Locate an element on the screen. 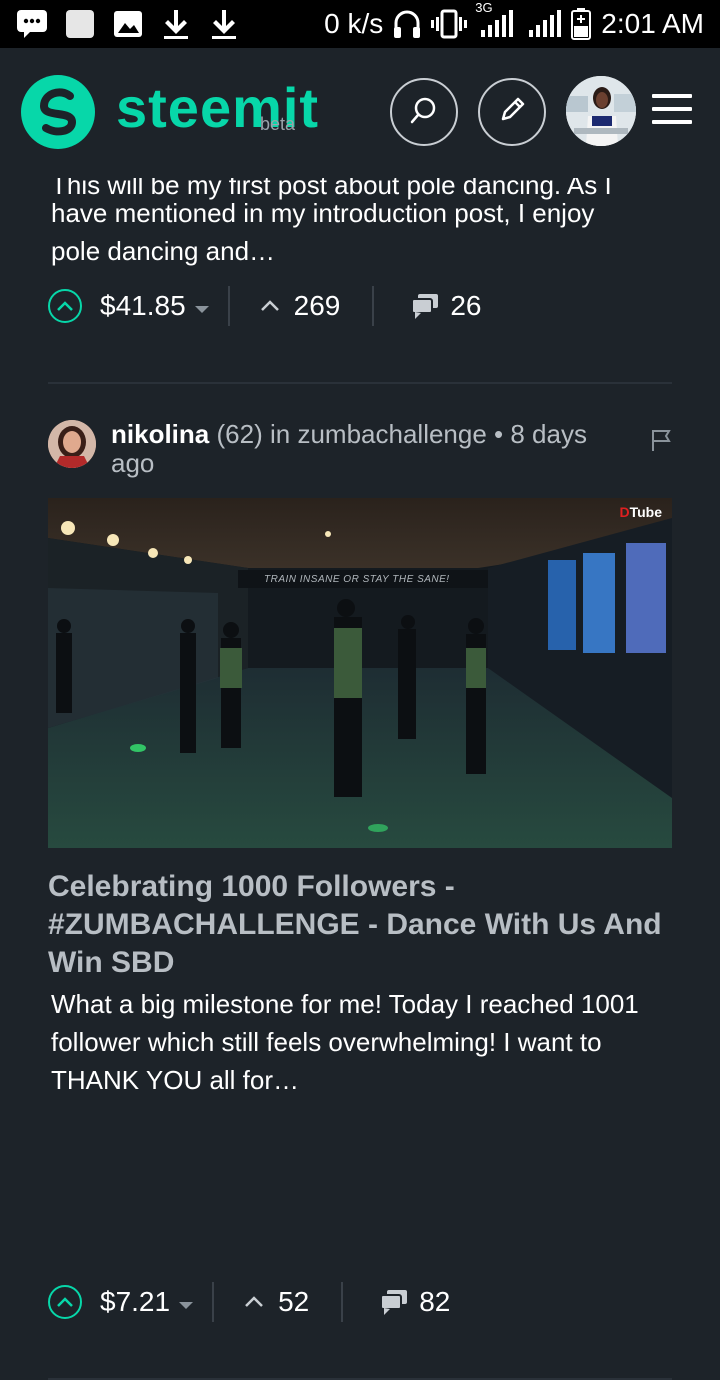 This screenshot has width=720, height=1380. network-type: 3G is located at coordinates (484, 7).